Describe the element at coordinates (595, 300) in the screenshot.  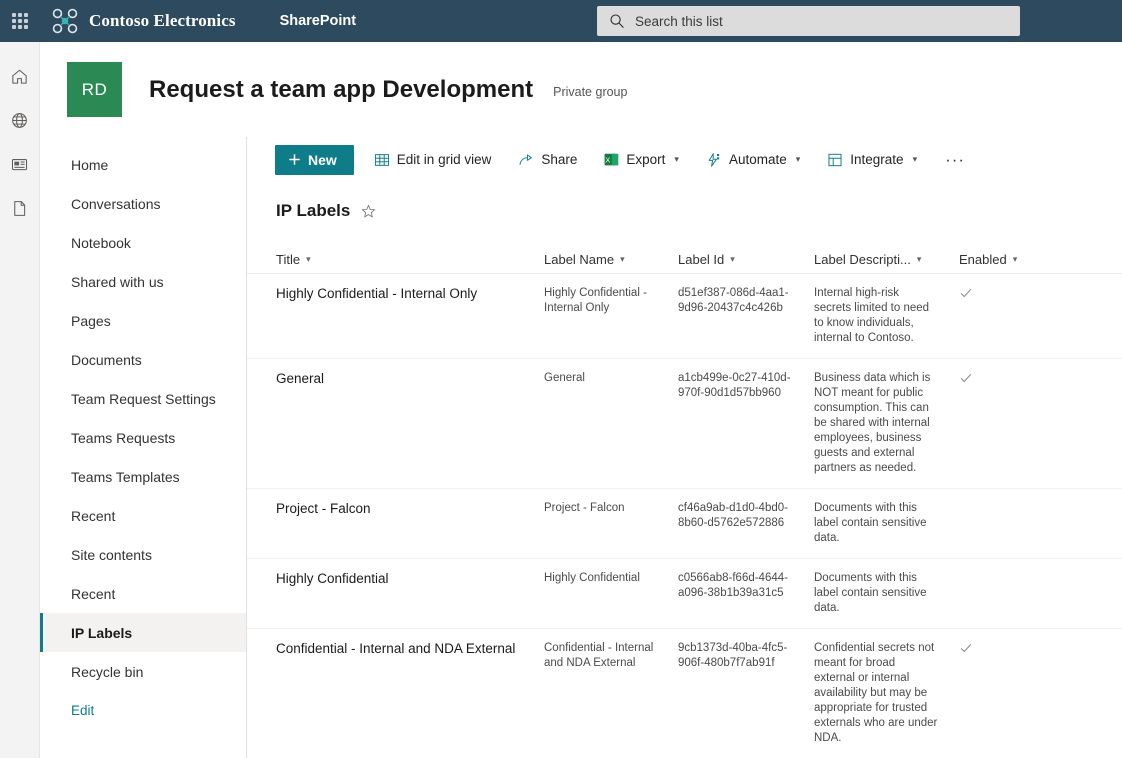
I see `cell-label-name: Highly Confidential - Internal Only` at that location.